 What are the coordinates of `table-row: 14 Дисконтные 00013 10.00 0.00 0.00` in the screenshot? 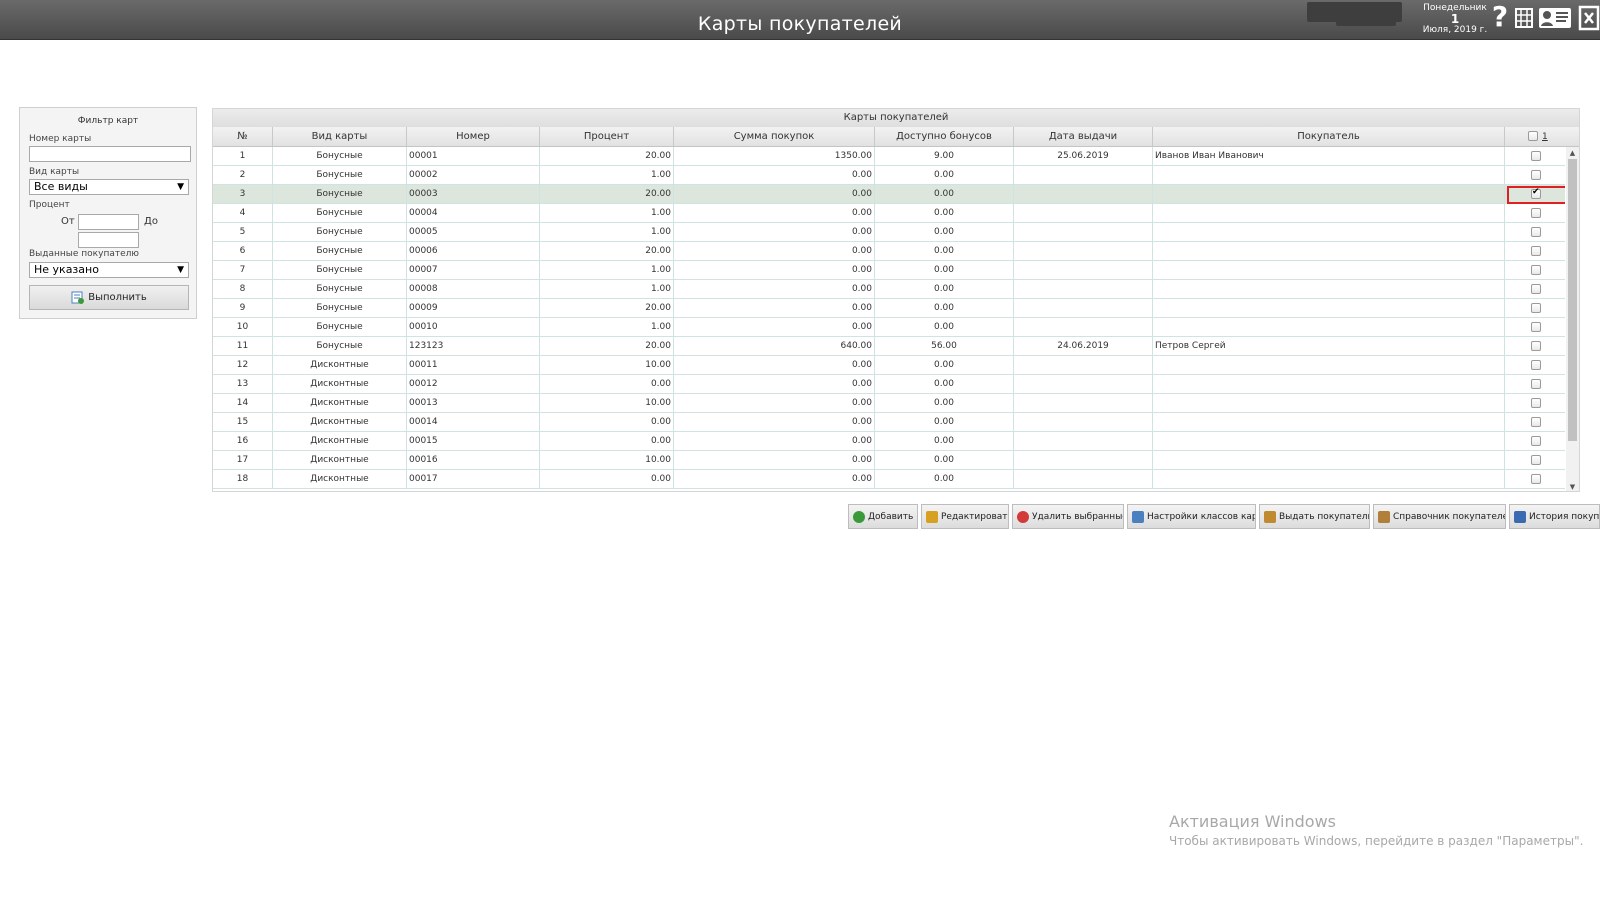 It's located at (889, 403).